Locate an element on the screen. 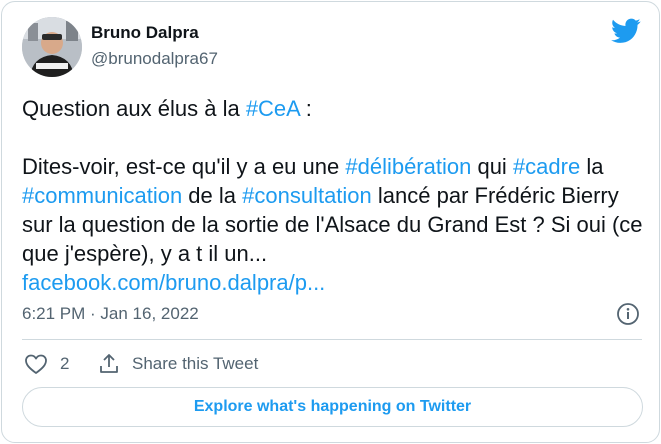  share-icon is located at coordinates (109, 363).